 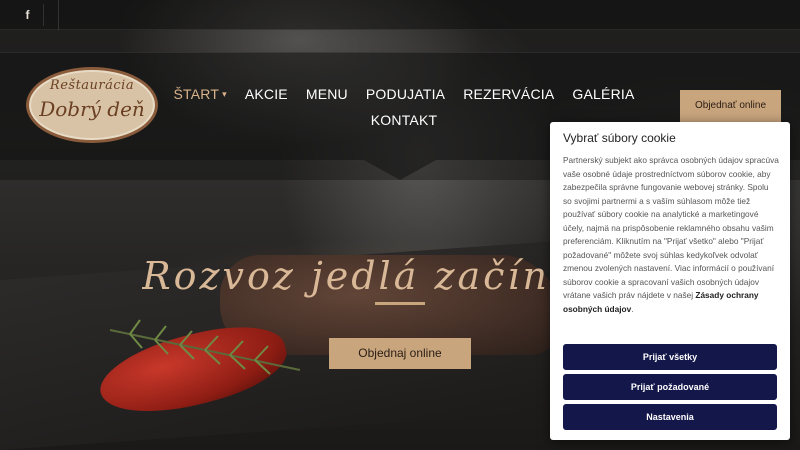 What do you see at coordinates (730, 106) in the screenshot?
I see `order-online-header-button: Objednať online` at bounding box center [730, 106].